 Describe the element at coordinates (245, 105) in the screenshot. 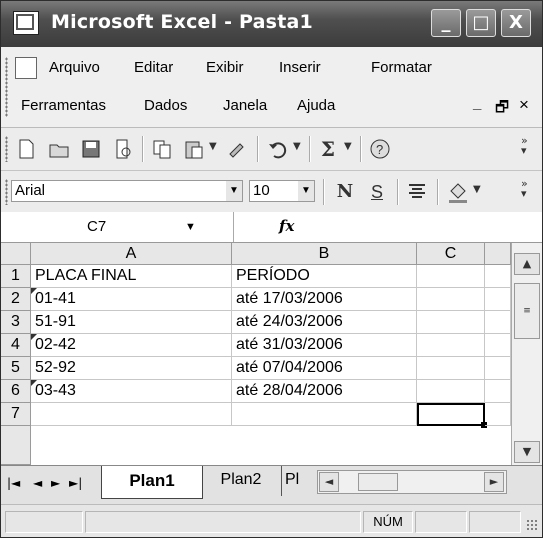

I see `menu-janela: Janela` at that location.